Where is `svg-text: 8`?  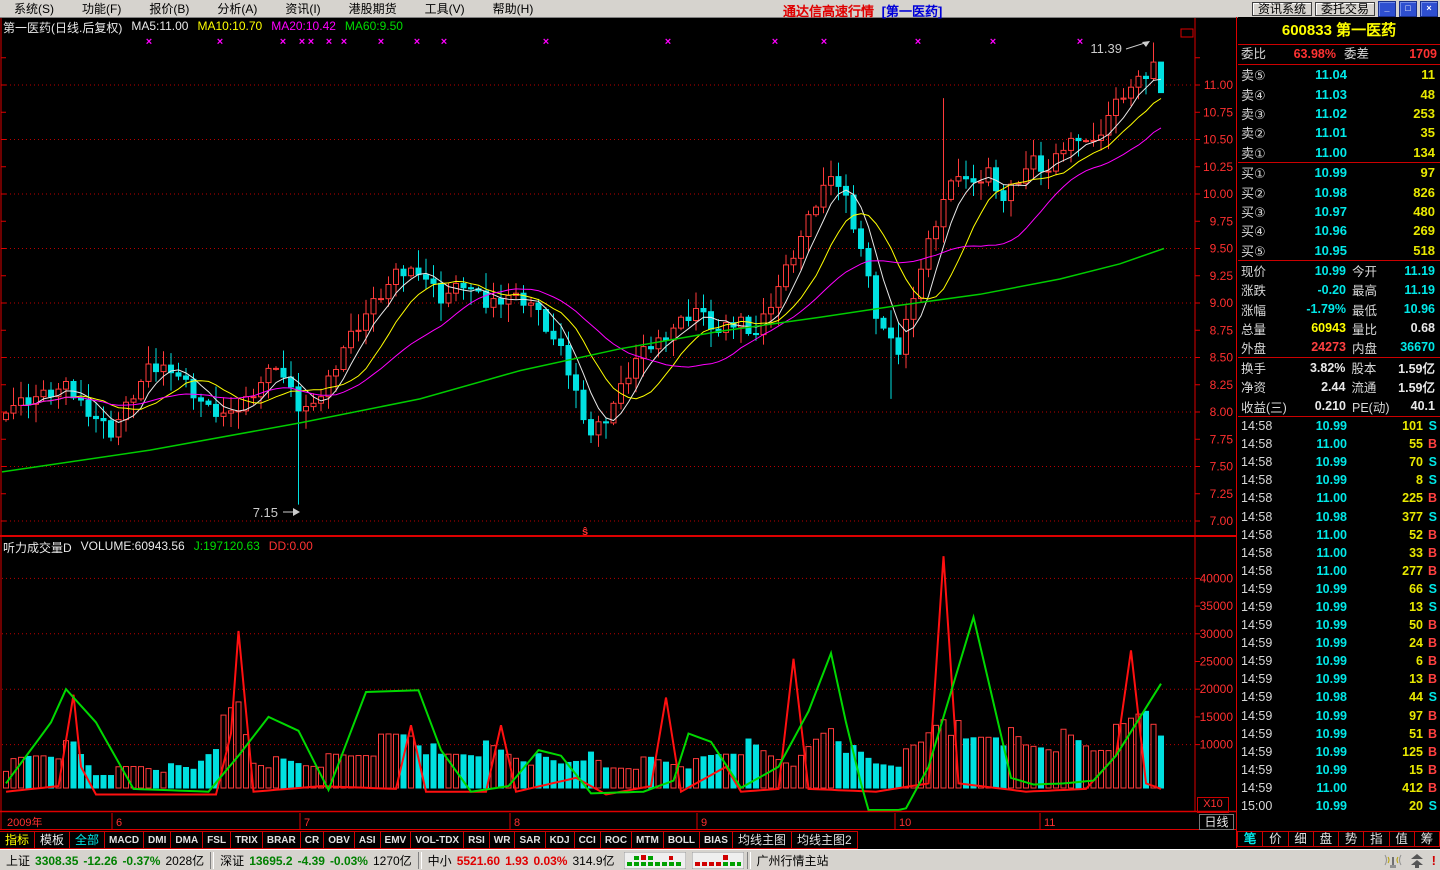
svg-text: 8 is located at coordinates (517, 823).